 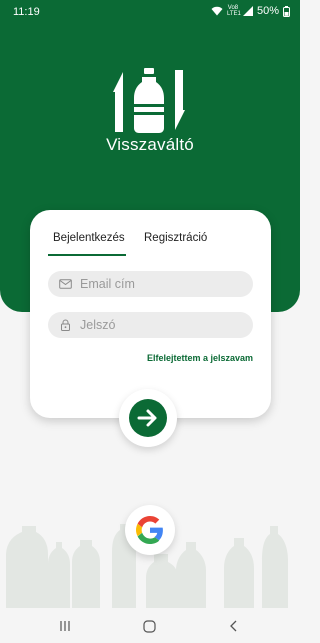 I want to click on signal-icon, so click(x=247, y=11).